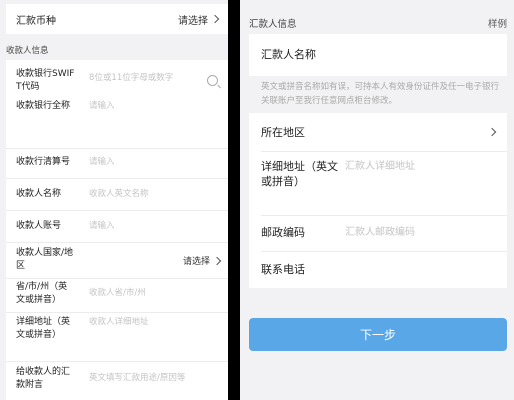 The width and height of the screenshot is (514, 400). Describe the element at coordinates (378, 270) in the screenshot. I see `phone-field: 联系电话` at that location.